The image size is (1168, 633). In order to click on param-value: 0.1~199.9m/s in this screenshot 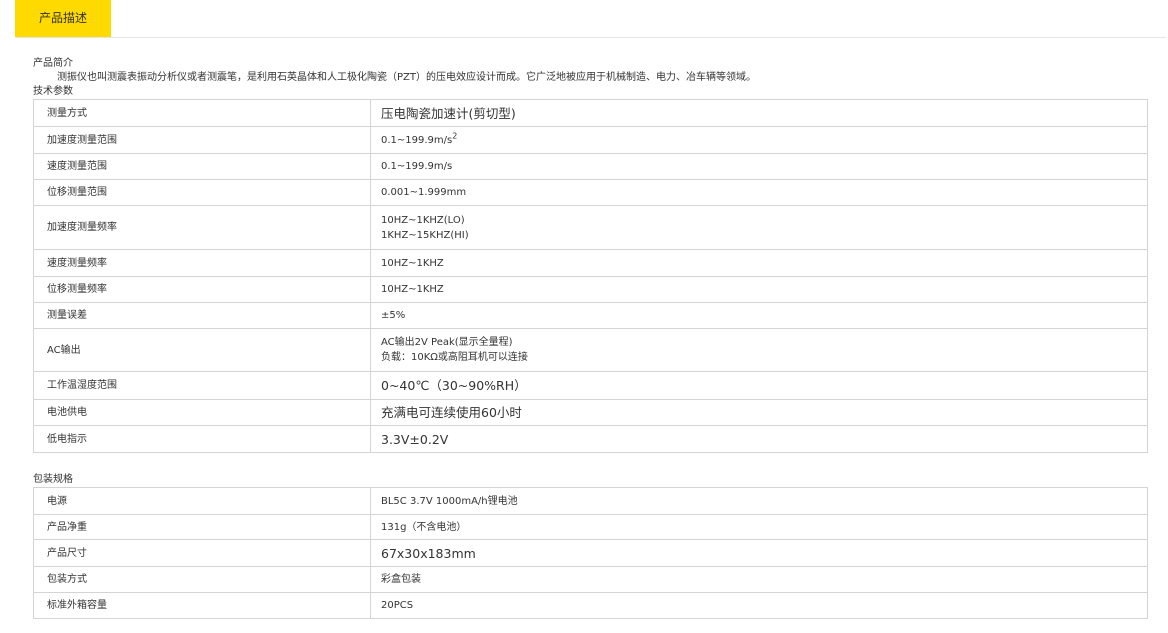, I will do `click(759, 166)`.